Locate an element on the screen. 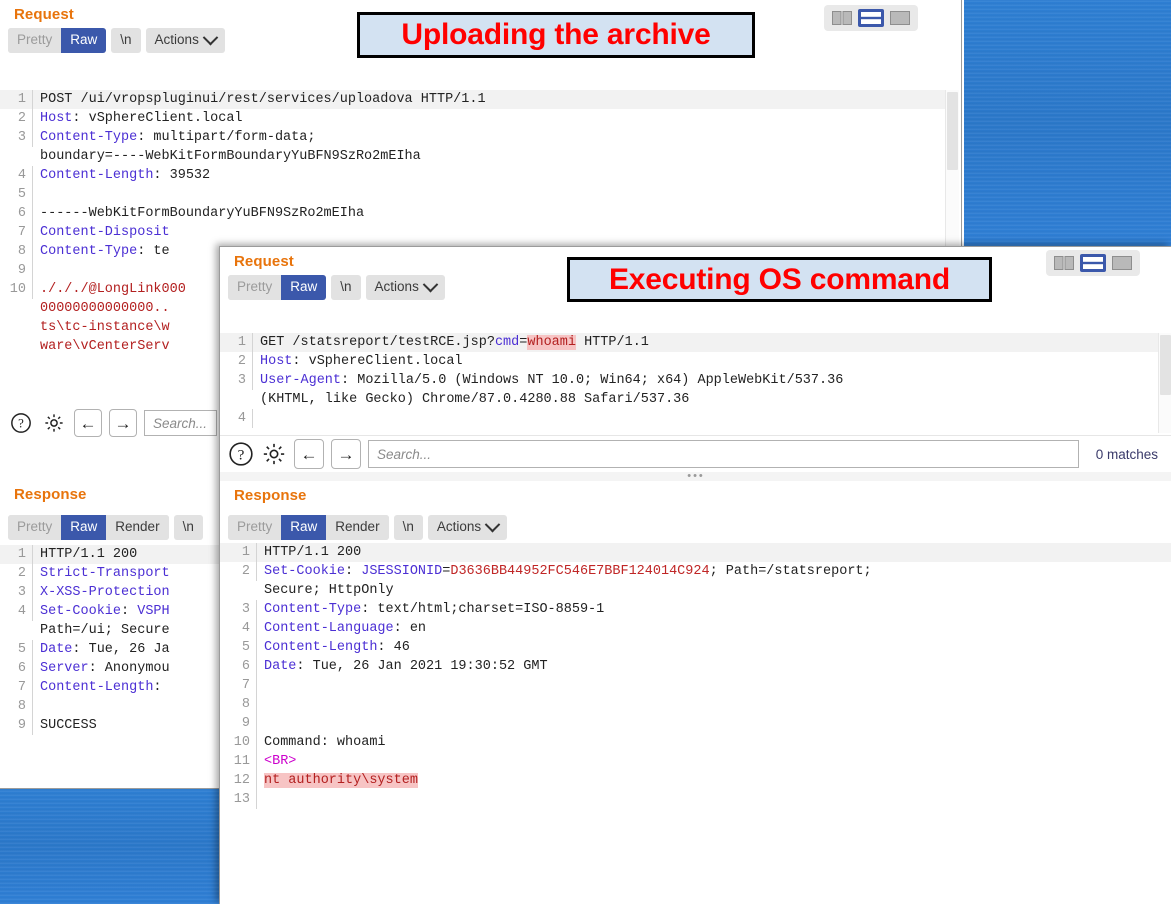  code-line: 5 Date: Tue, 26 Ja is located at coordinates (110, 649).